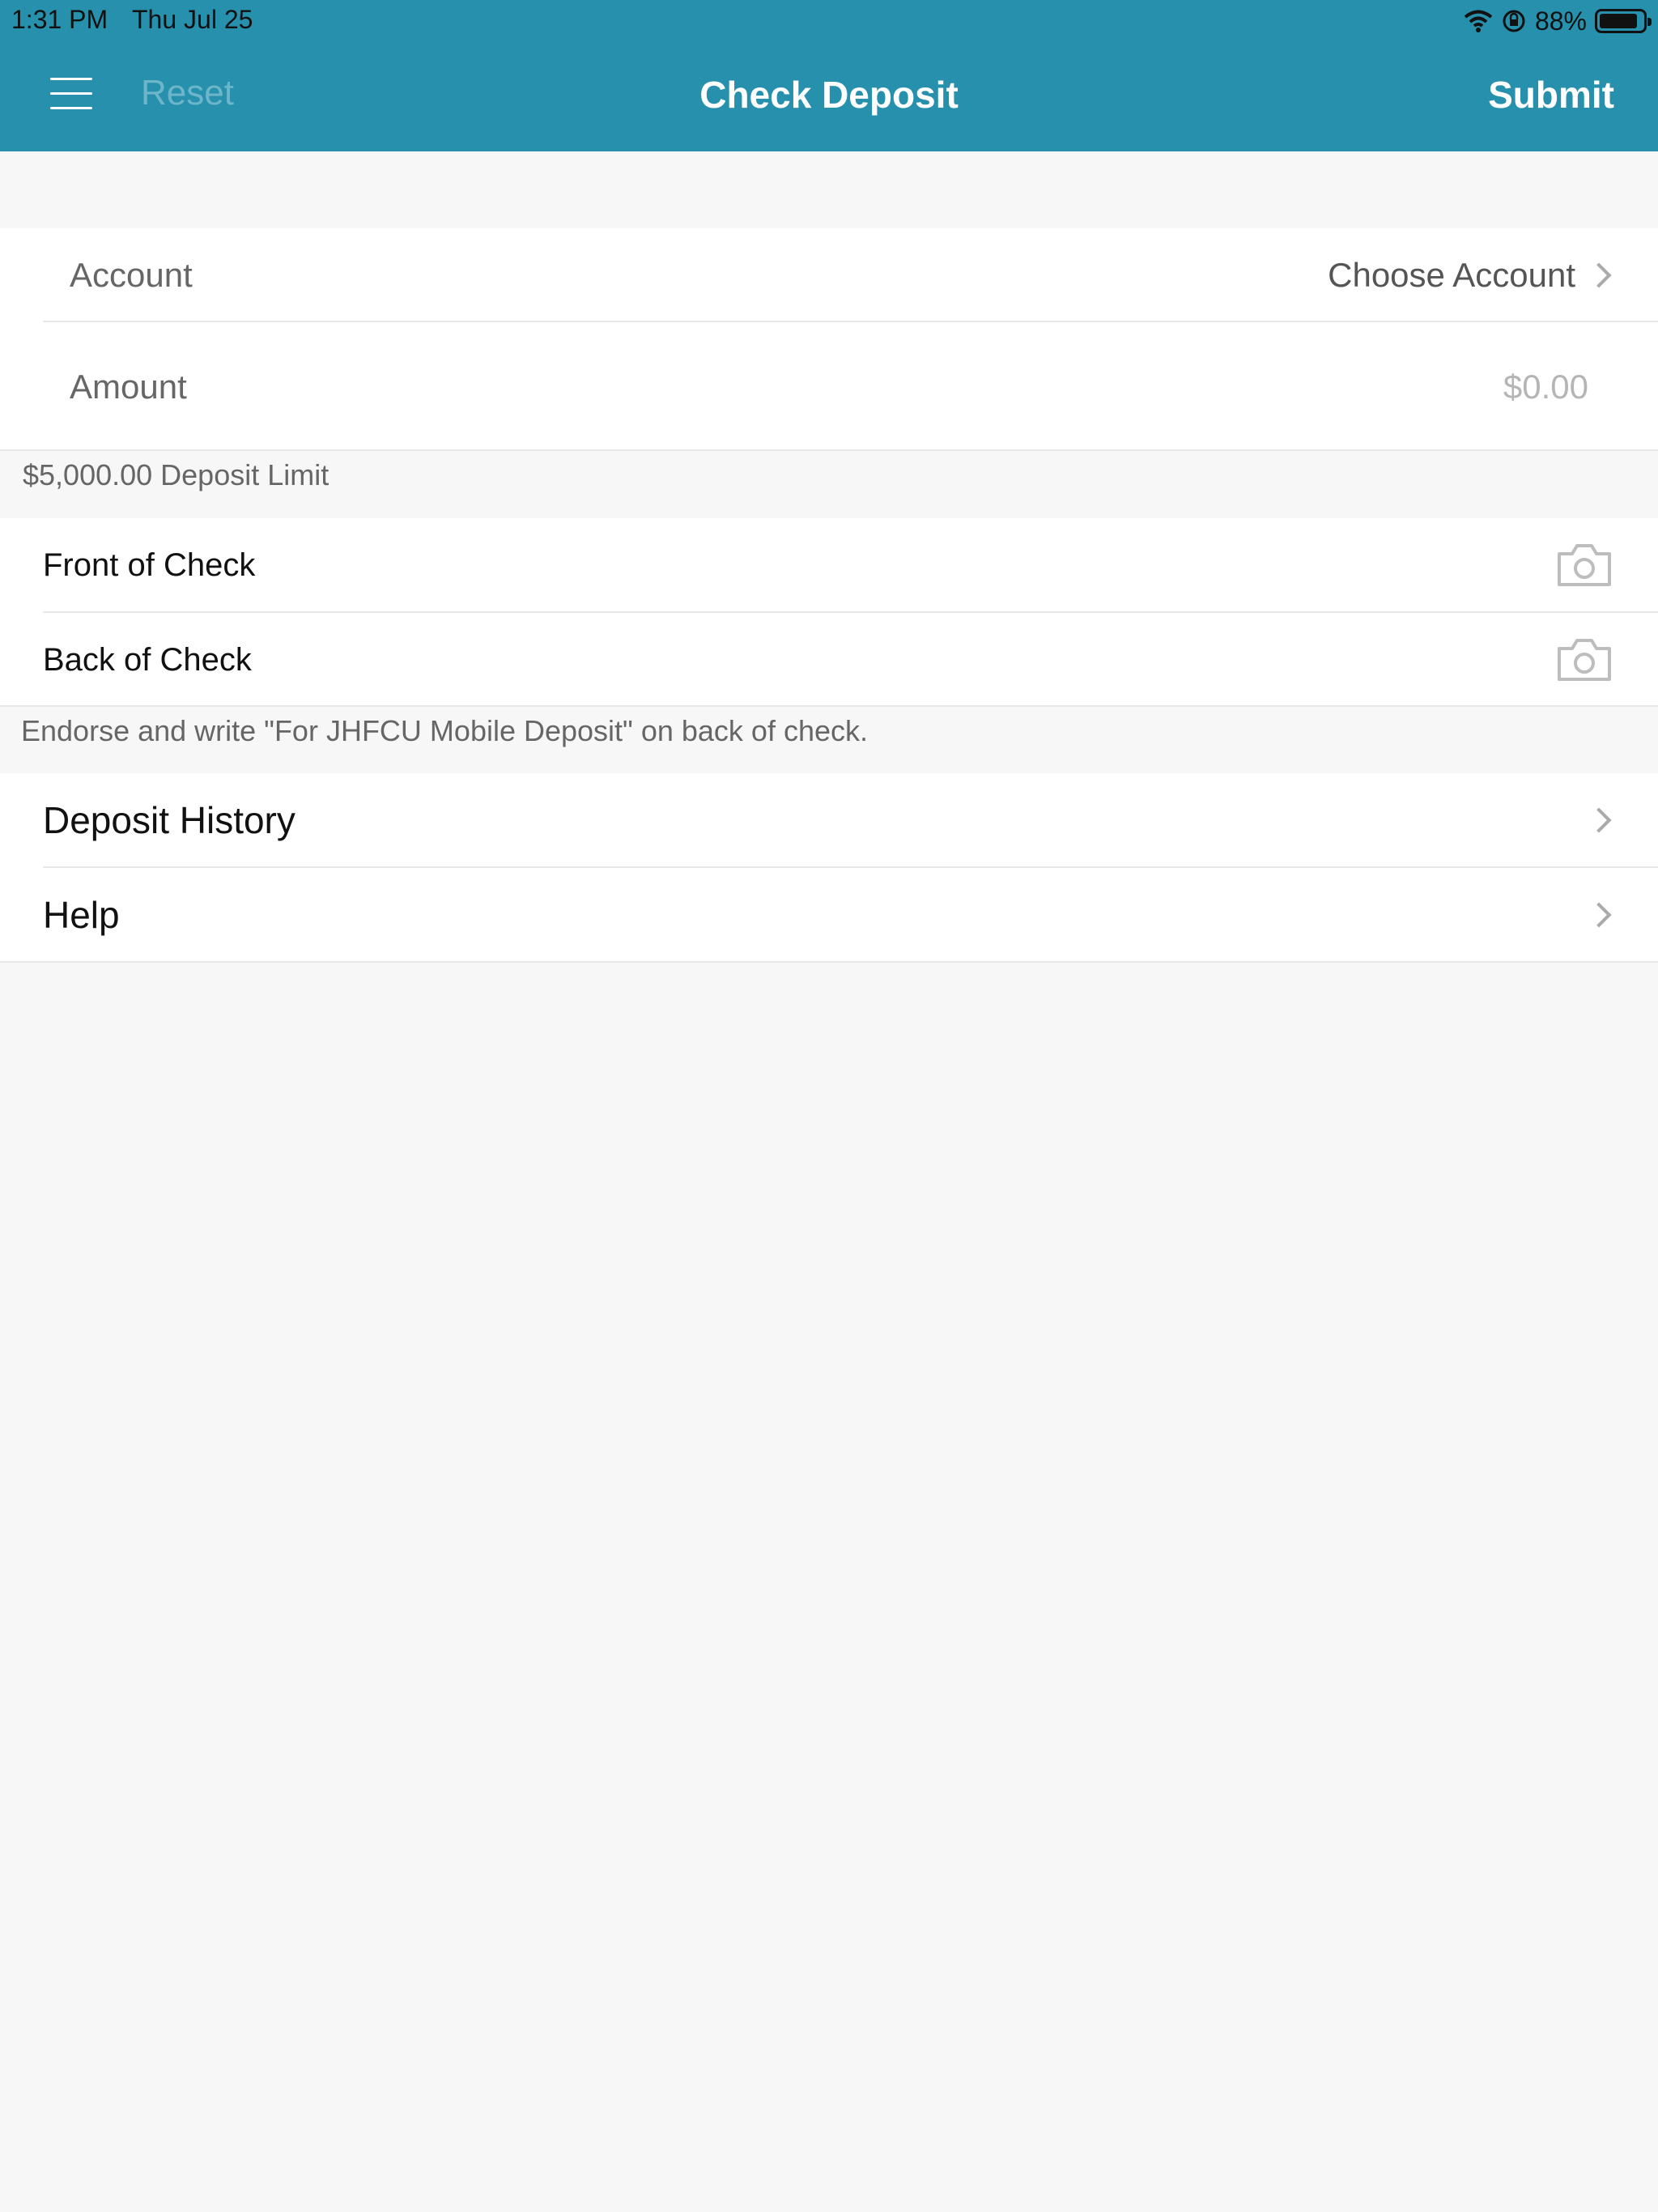 This screenshot has height=2212, width=1658. What do you see at coordinates (1545, 387) in the screenshot?
I see `amount-field: $0.00` at bounding box center [1545, 387].